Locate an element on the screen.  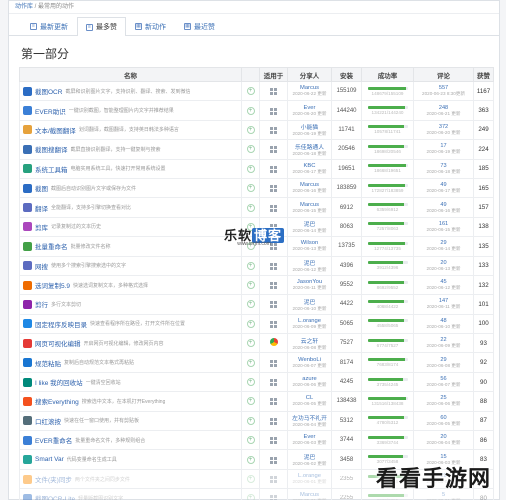
success-cell: 4558/5065 is located at coordinates (387, 324).